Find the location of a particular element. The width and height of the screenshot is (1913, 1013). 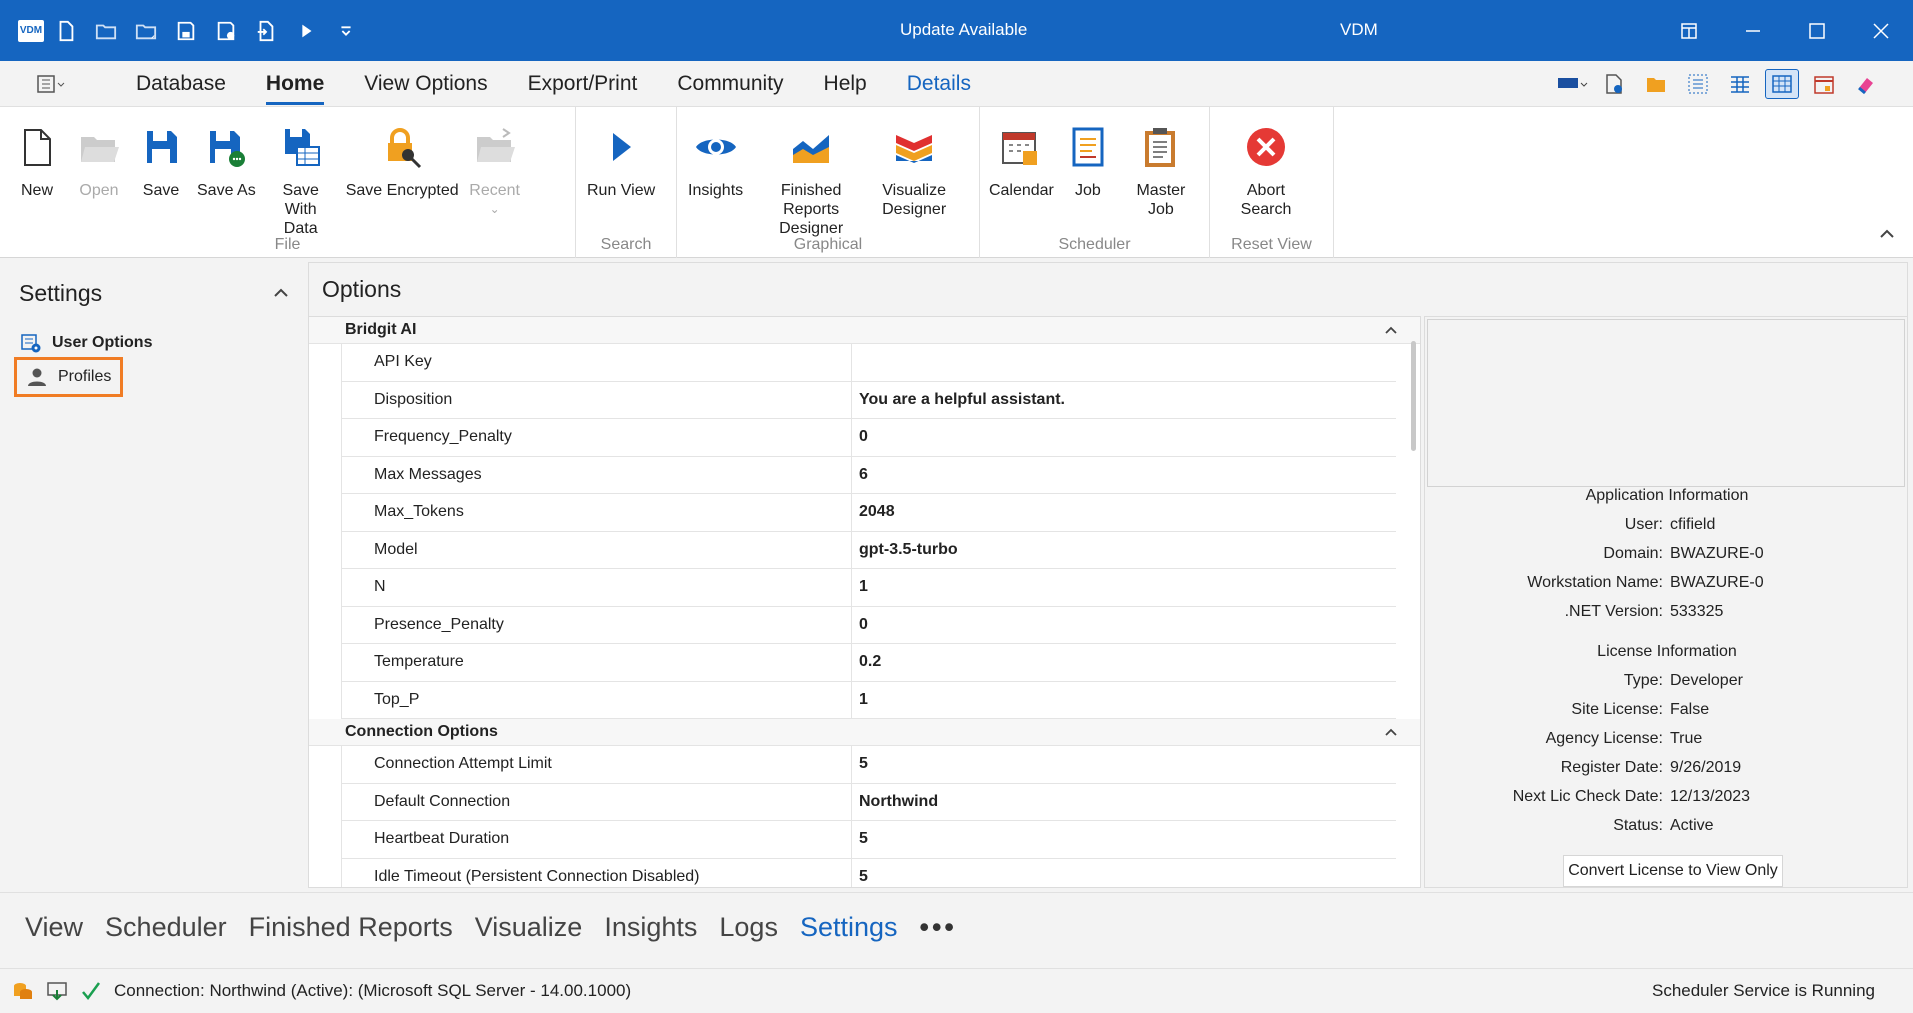

person-icon is located at coordinates (37, 377).